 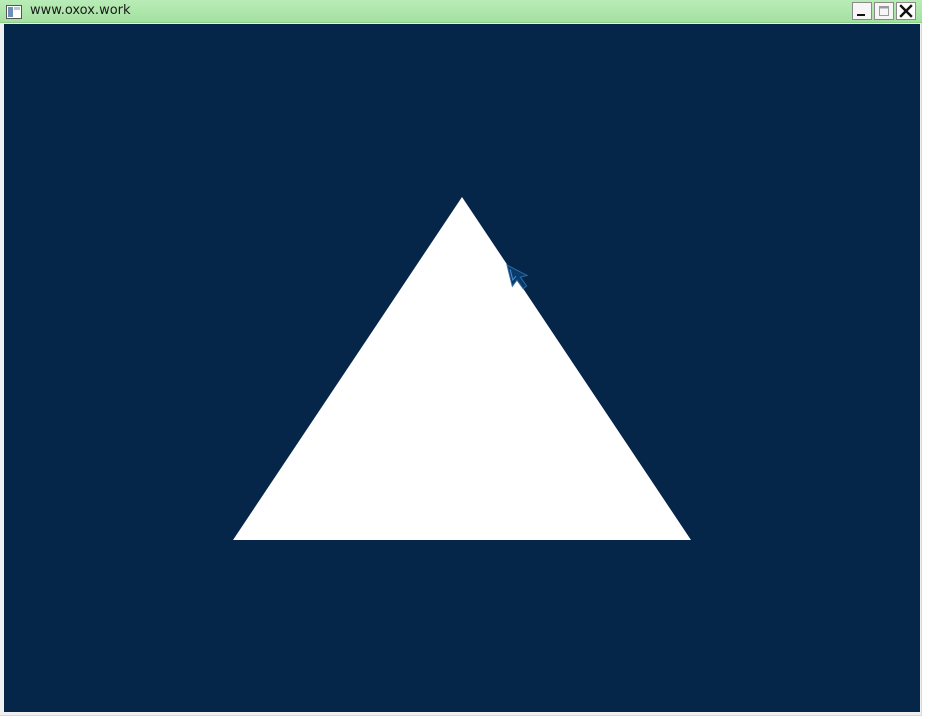 What do you see at coordinates (80, 10) in the screenshot?
I see `window-title: www.oxox.work` at bounding box center [80, 10].